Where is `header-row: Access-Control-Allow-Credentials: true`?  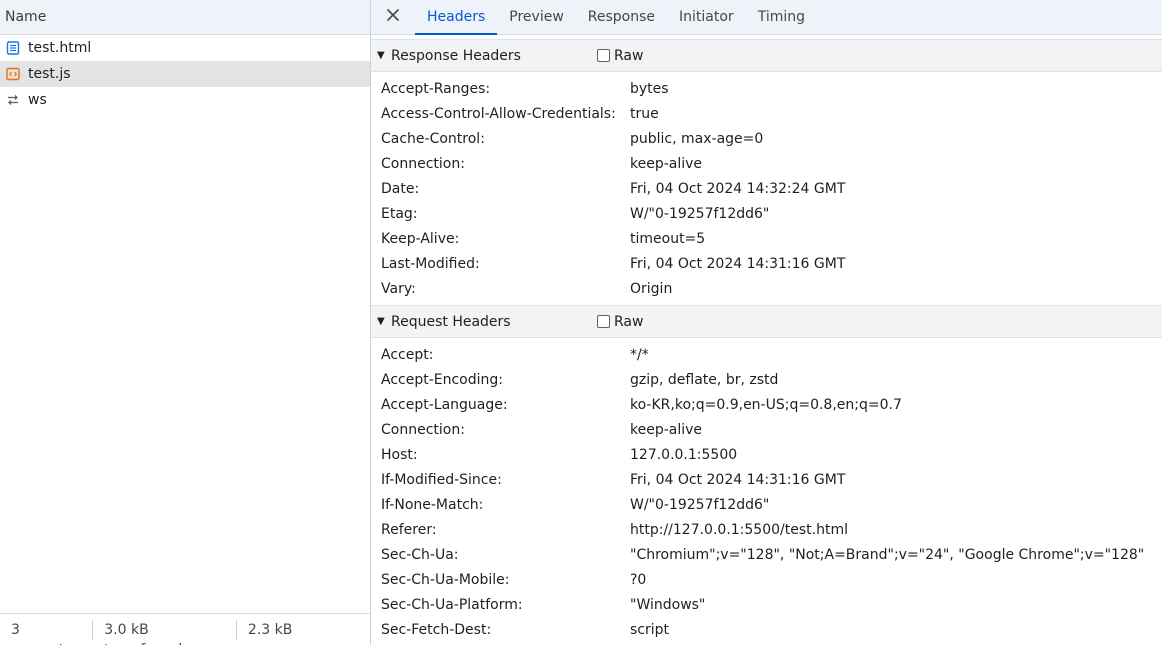
header-row: Access-Control-Allow-Credentials: true is located at coordinates (766, 113).